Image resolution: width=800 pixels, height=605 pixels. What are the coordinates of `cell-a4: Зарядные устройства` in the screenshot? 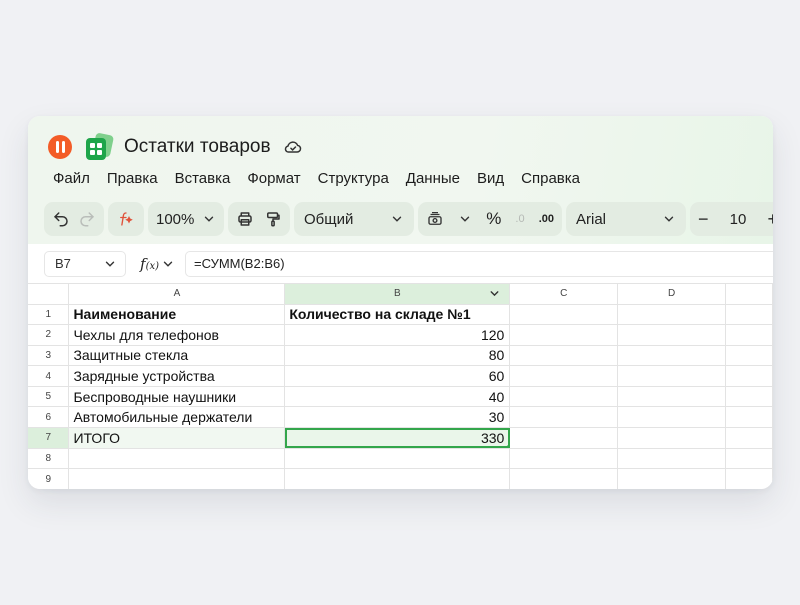 It's located at (177, 376).